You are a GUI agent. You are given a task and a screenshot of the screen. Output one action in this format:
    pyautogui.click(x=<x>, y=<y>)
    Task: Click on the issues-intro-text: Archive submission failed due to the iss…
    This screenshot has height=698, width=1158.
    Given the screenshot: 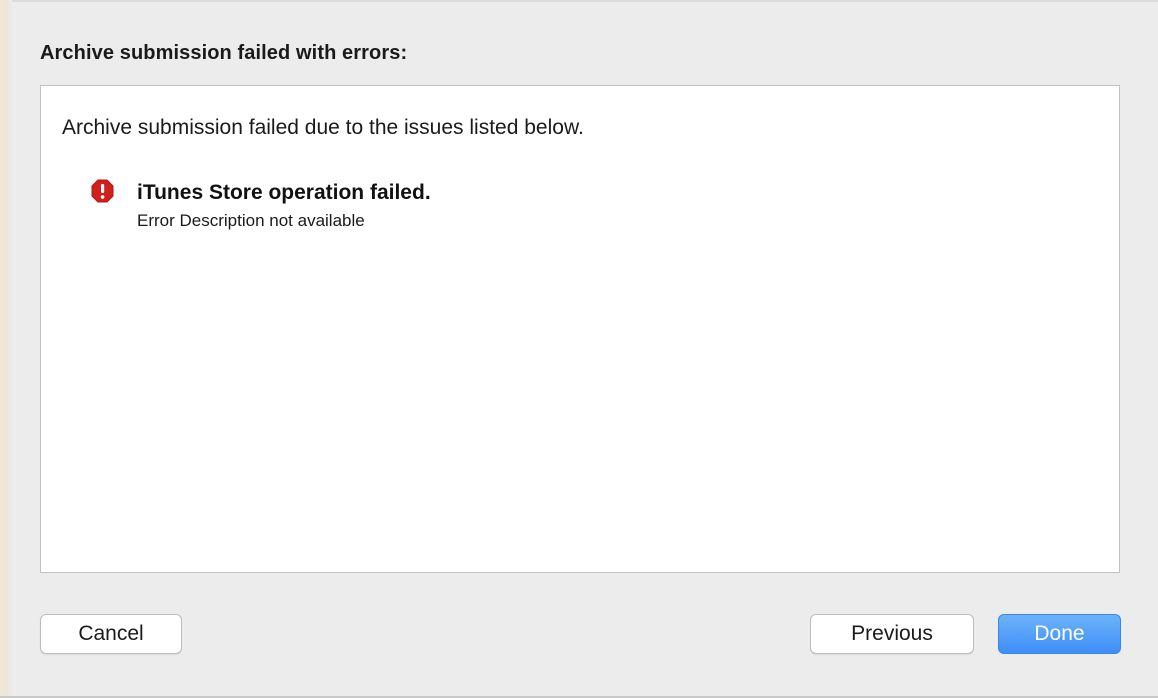 What is the action you would take?
    pyautogui.click(x=323, y=127)
    